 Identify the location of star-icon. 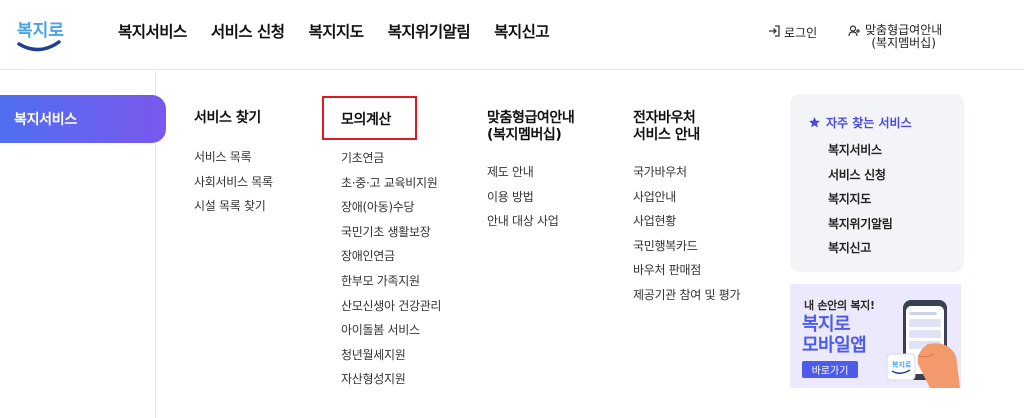
(814, 122).